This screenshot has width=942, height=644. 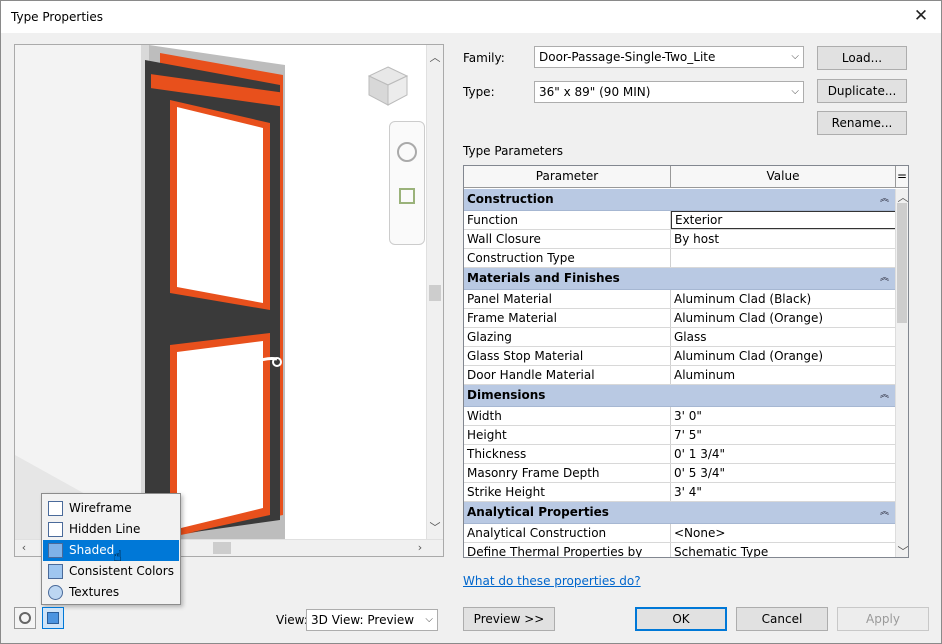 What do you see at coordinates (883, 619) in the screenshot?
I see `apply-button: Apply` at bounding box center [883, 619].